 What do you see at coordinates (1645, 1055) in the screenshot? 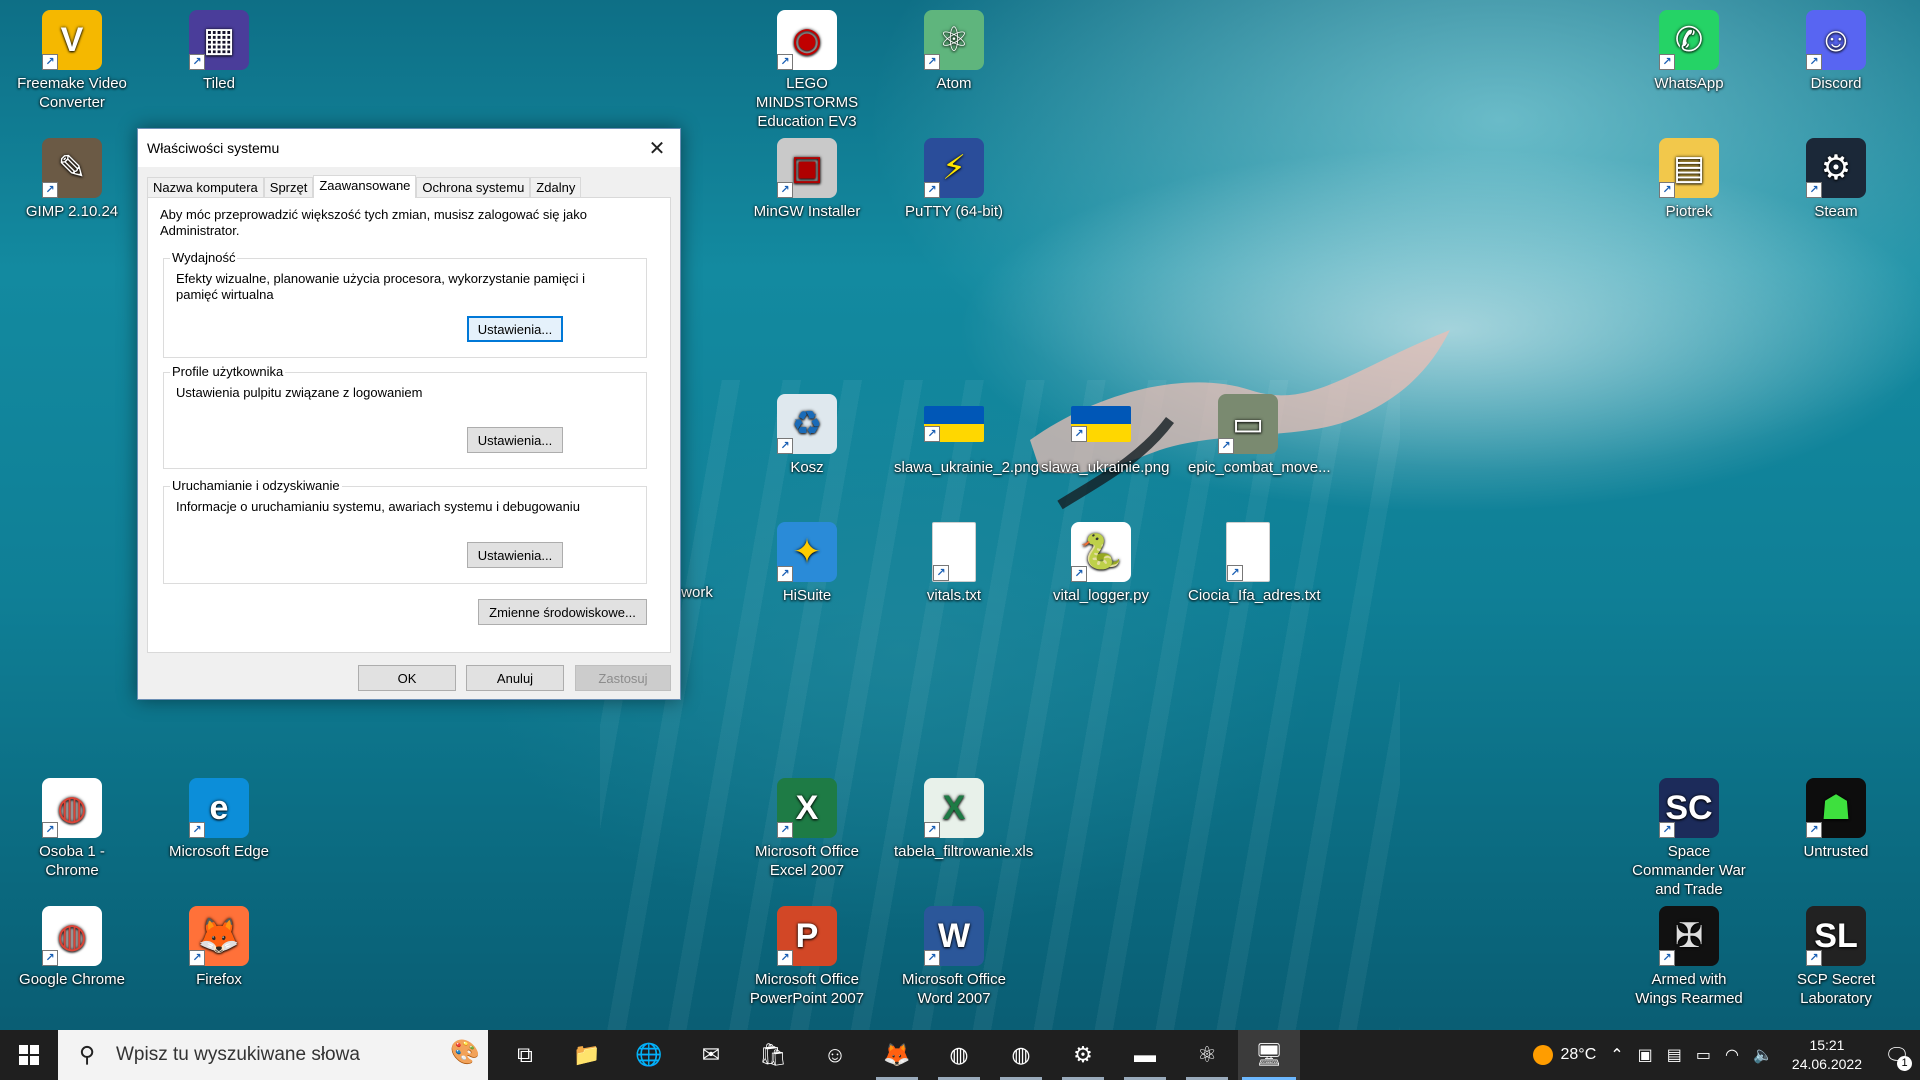
I see `meet-now-icon: ▣` at bounding box center [1645, 1055].